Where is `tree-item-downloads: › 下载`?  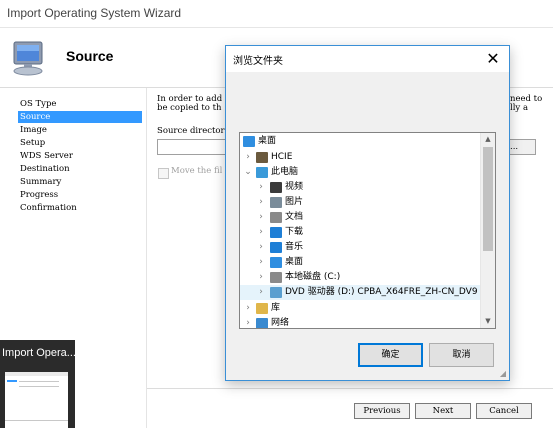 tree-item-downloads: › 下载 is located at coordinates (360, 232).